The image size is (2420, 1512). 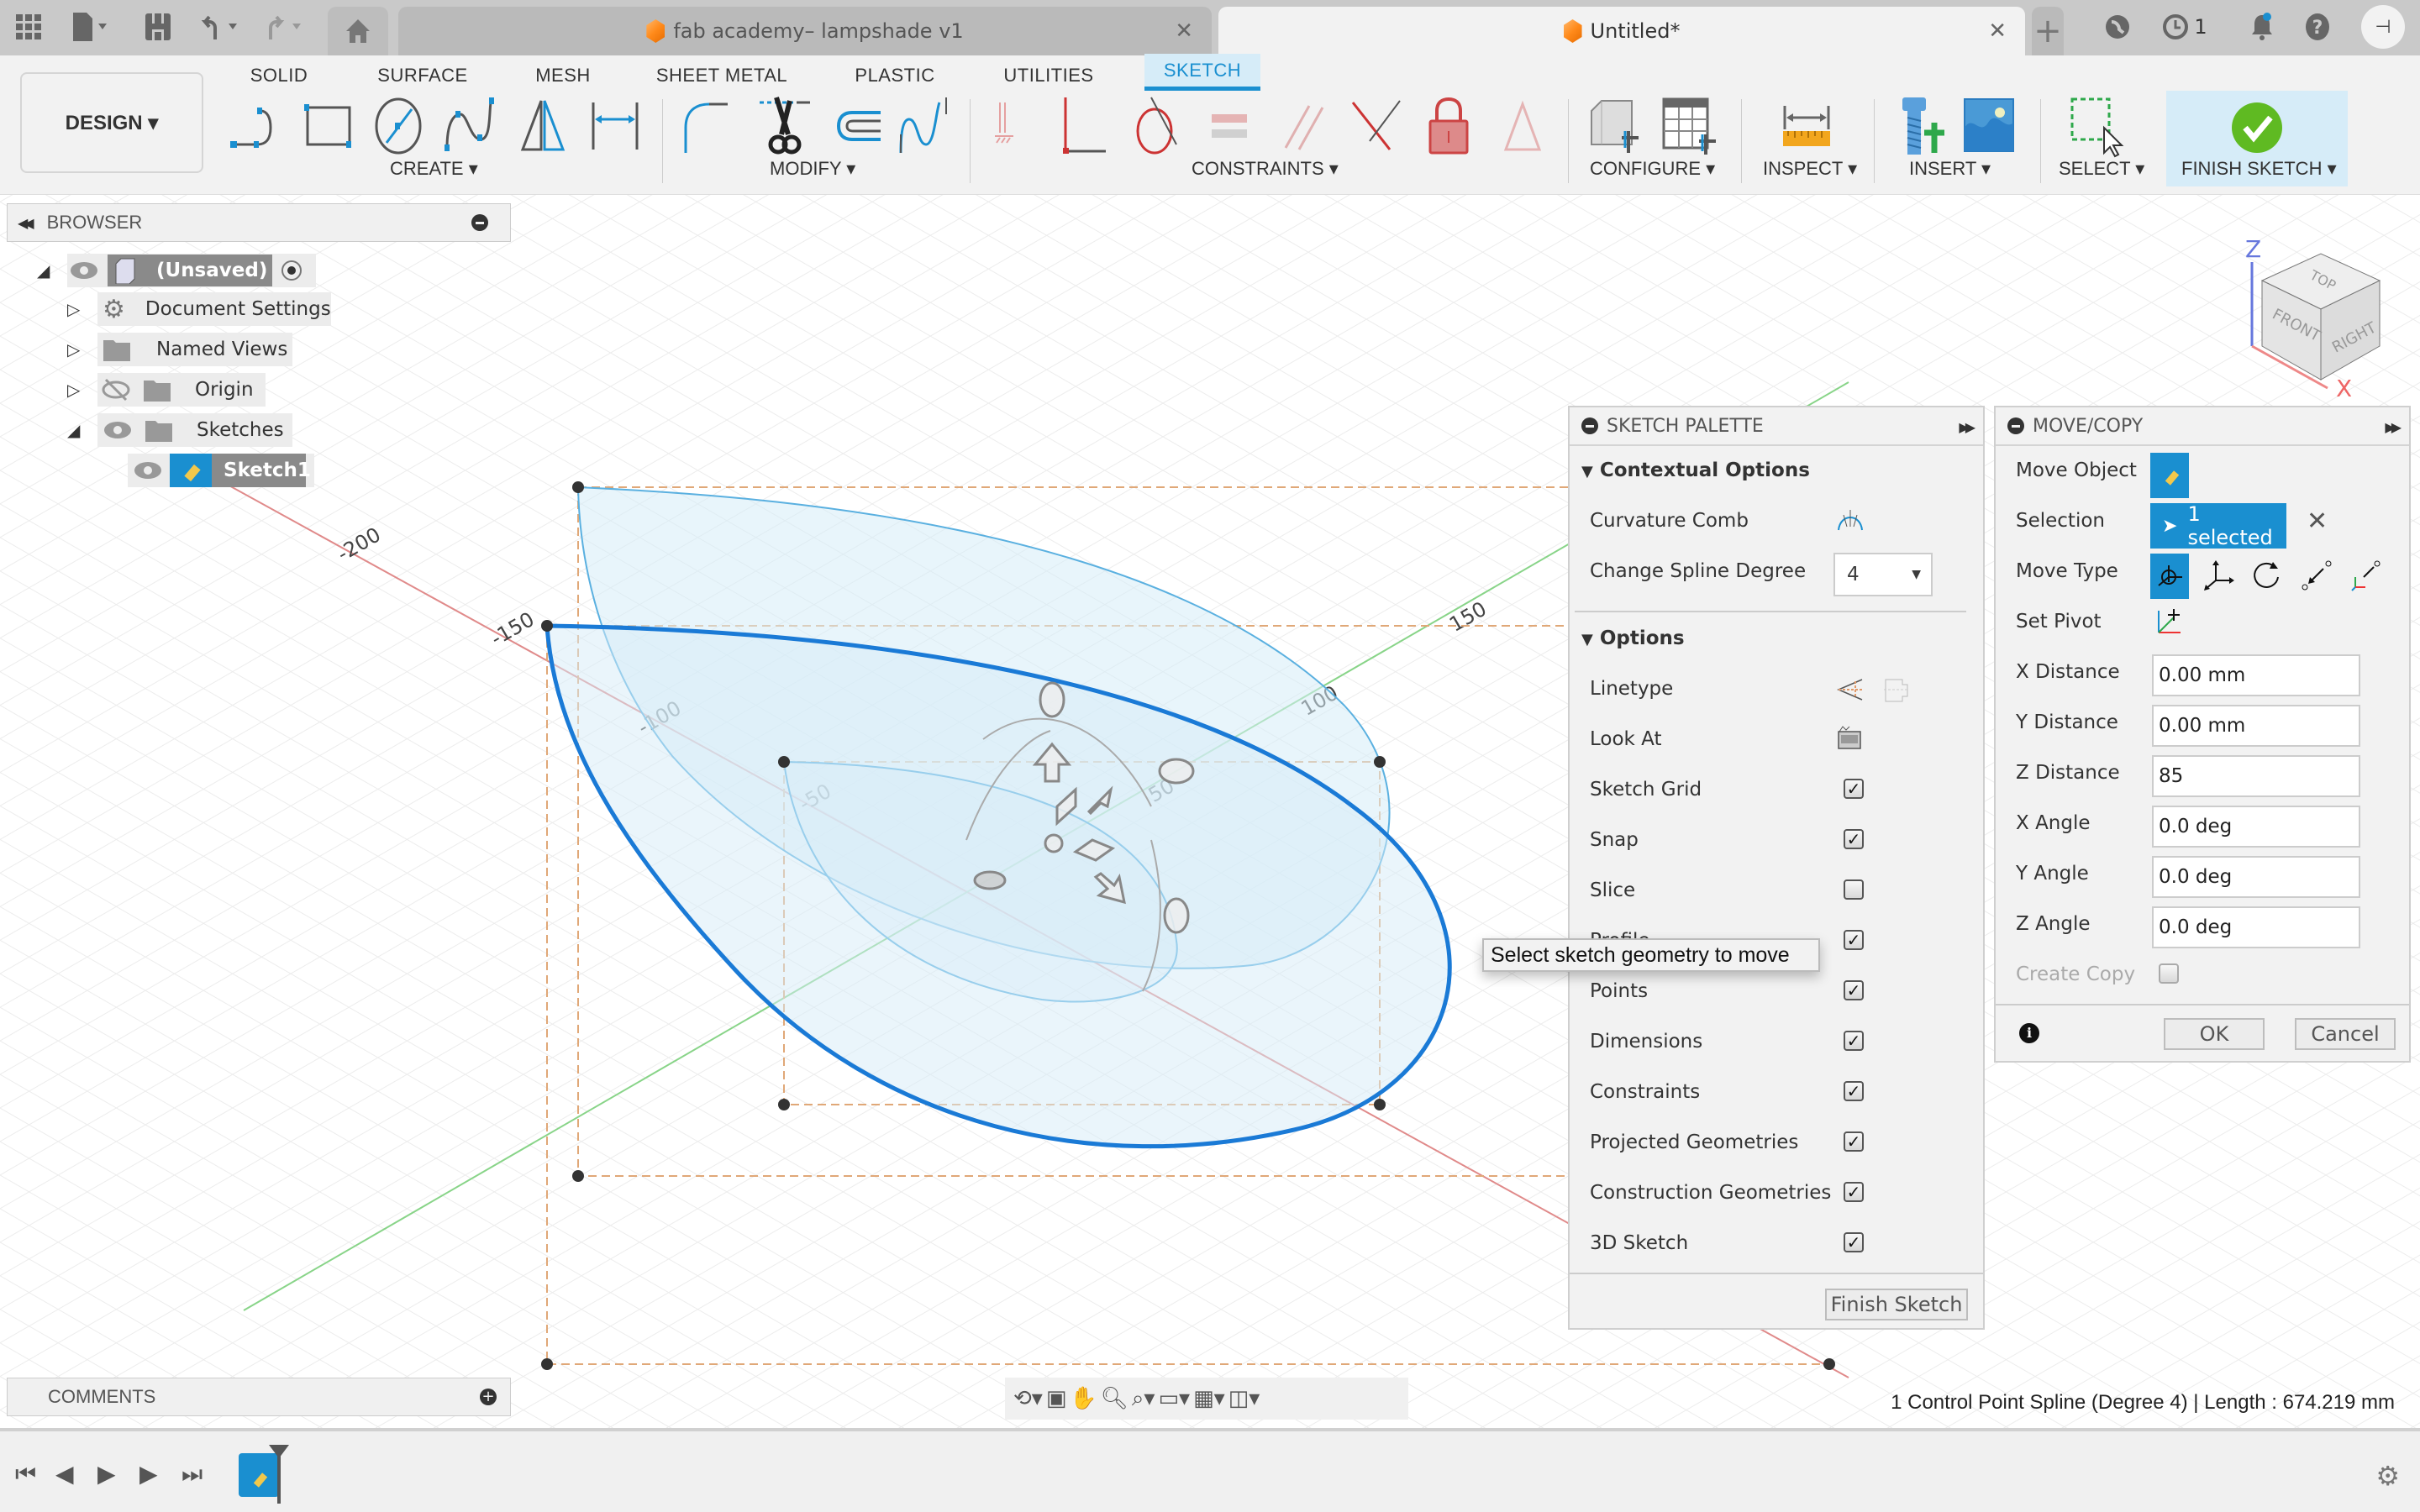 I want to click on move-object-sketch-button, so click(x=2169, y=475).